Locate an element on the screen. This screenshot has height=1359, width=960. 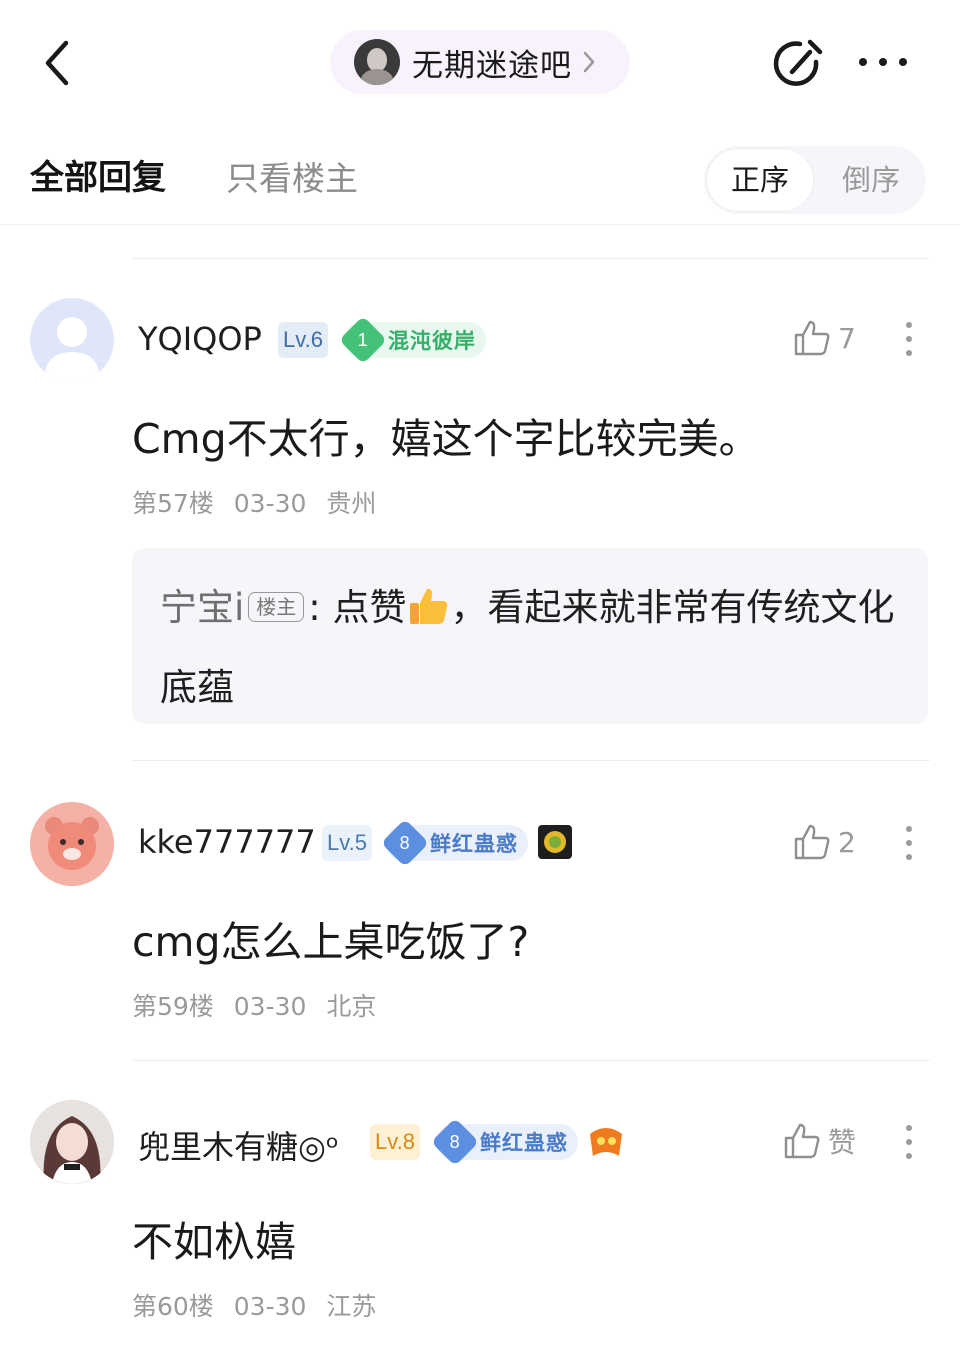
forum-title-pill: 无期迷途吧 is located at coordinates (480, 62).